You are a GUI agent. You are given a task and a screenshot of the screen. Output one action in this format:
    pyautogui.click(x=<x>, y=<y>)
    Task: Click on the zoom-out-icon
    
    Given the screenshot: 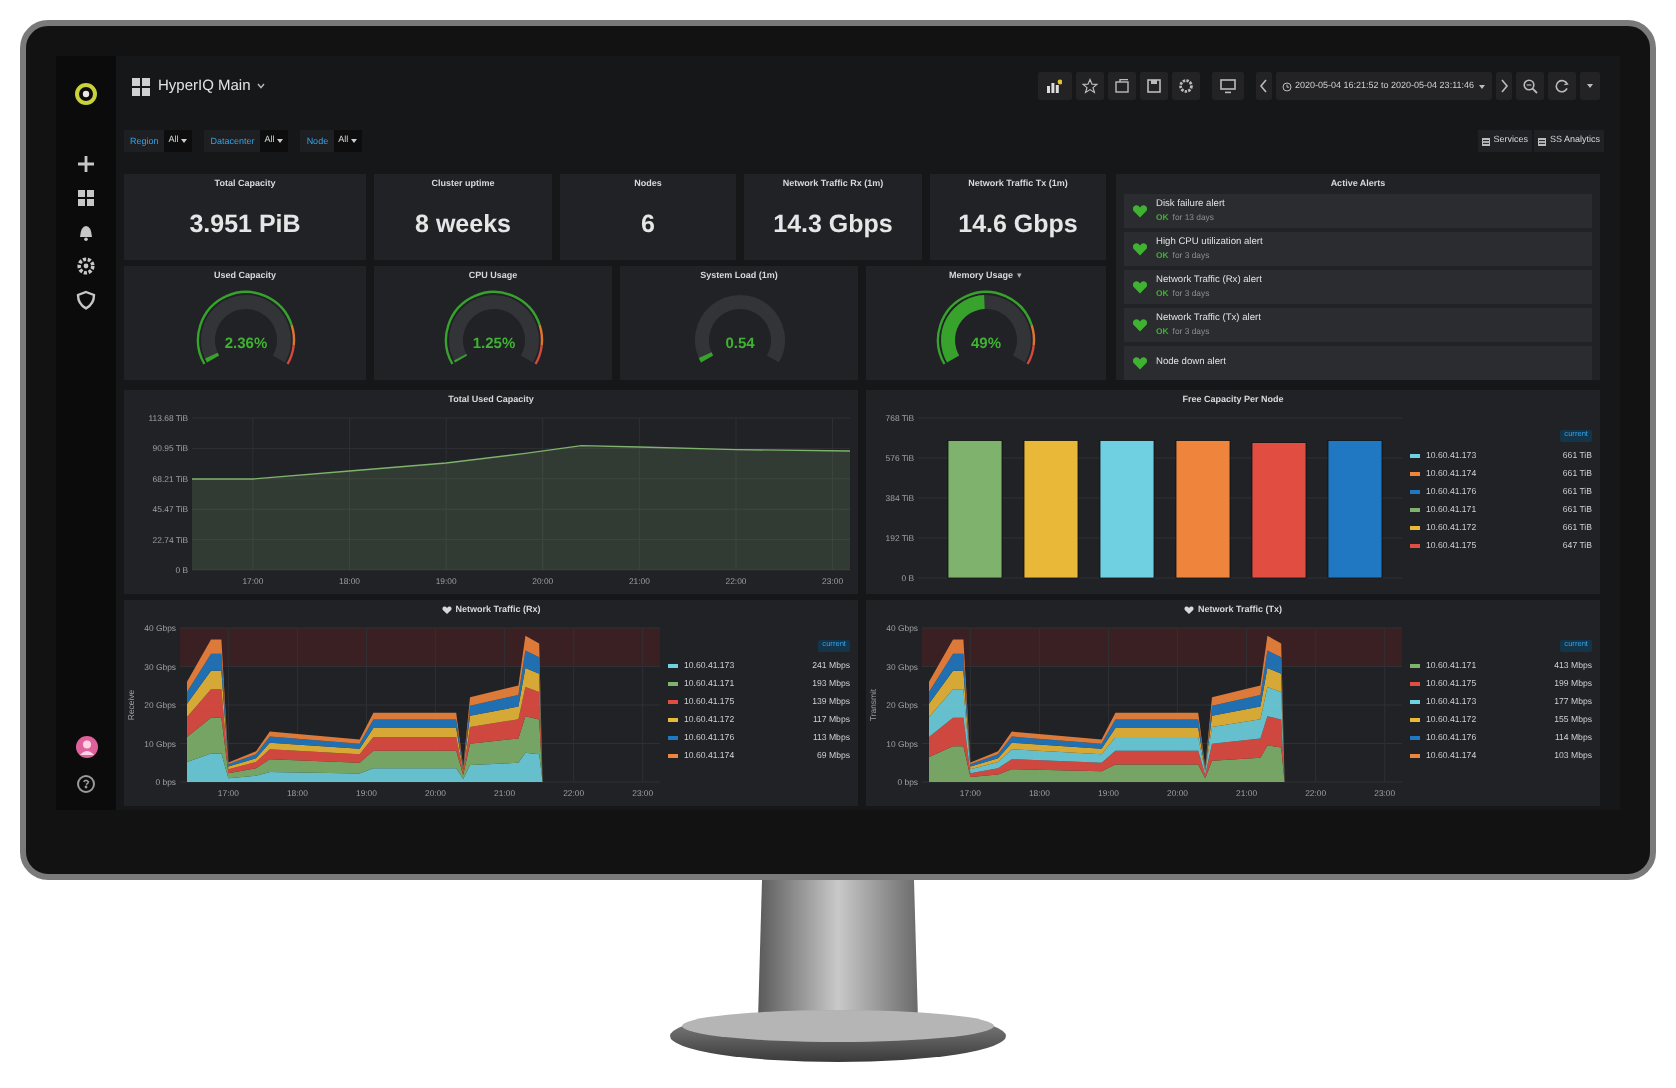 What is the action you would take?
    pyautogui.click(x=1530, y=86)
    